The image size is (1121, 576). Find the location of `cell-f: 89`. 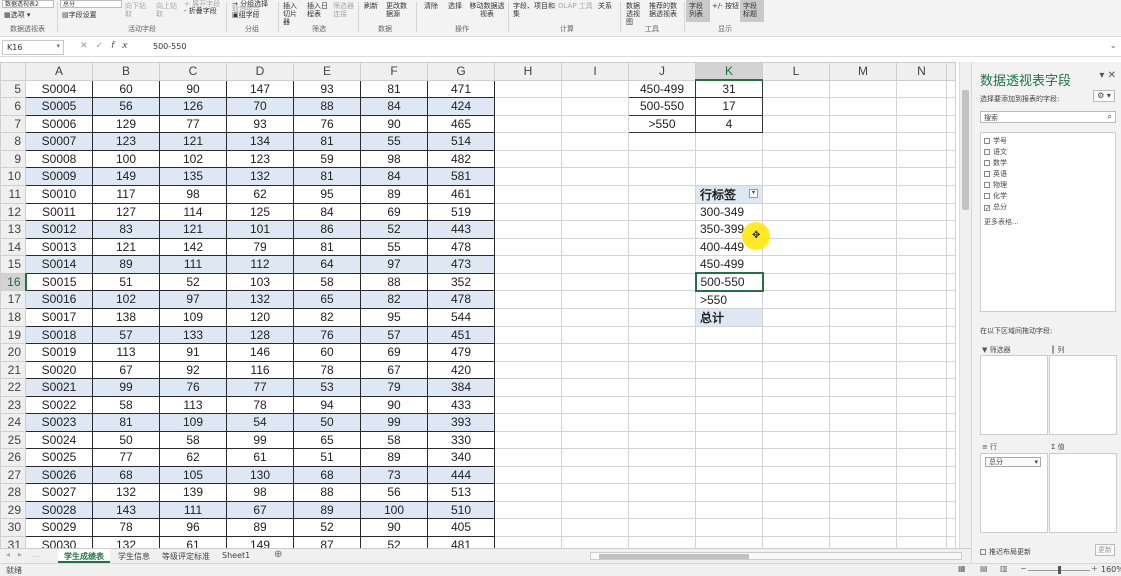

cell-f: 89 is located at coordinates (394, 194).